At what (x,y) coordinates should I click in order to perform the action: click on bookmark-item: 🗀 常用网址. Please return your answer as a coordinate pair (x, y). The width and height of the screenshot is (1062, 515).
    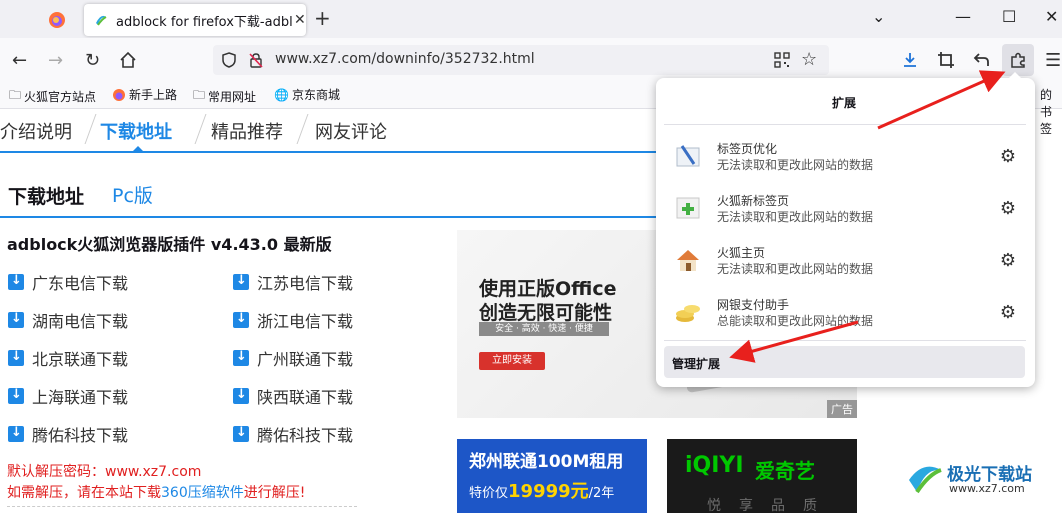
    Looking at the image, I should click on (224, 96).